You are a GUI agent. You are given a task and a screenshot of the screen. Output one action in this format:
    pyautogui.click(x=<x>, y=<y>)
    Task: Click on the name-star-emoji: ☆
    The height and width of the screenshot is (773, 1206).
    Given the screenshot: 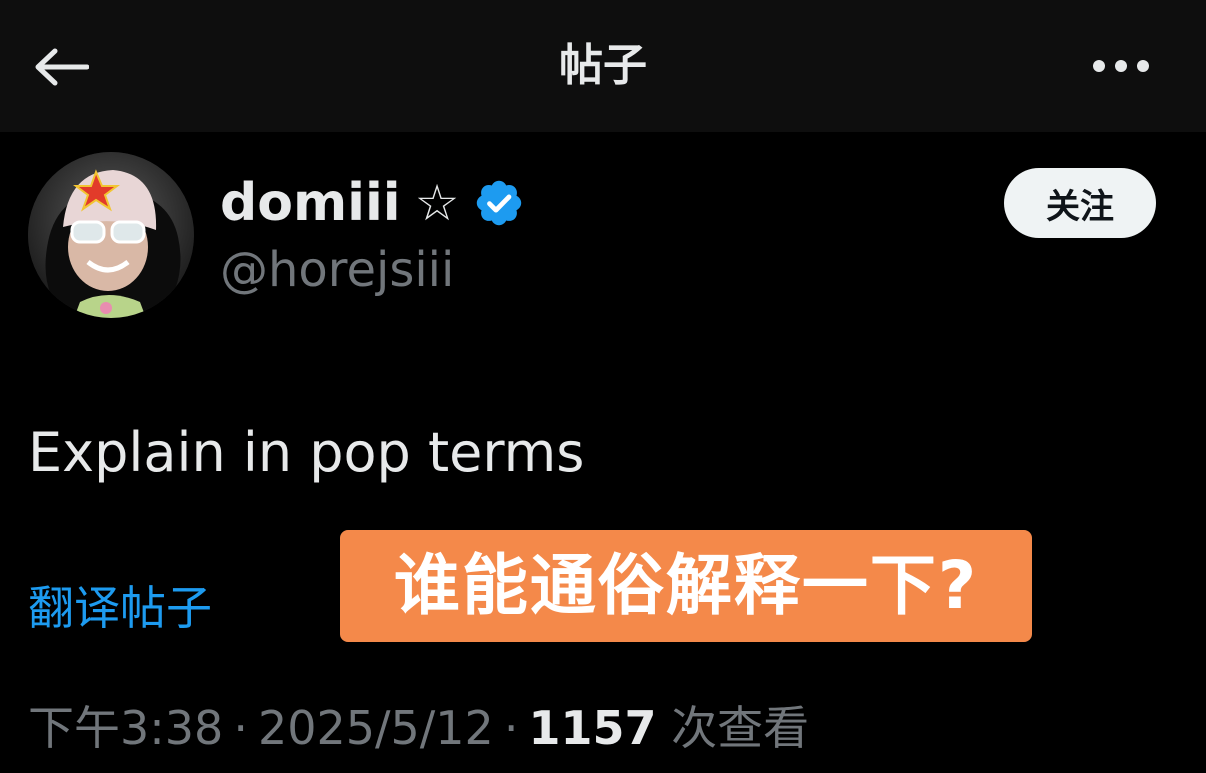 What is the action you would take?
    pyautogui.click(x=437, y=203)
    